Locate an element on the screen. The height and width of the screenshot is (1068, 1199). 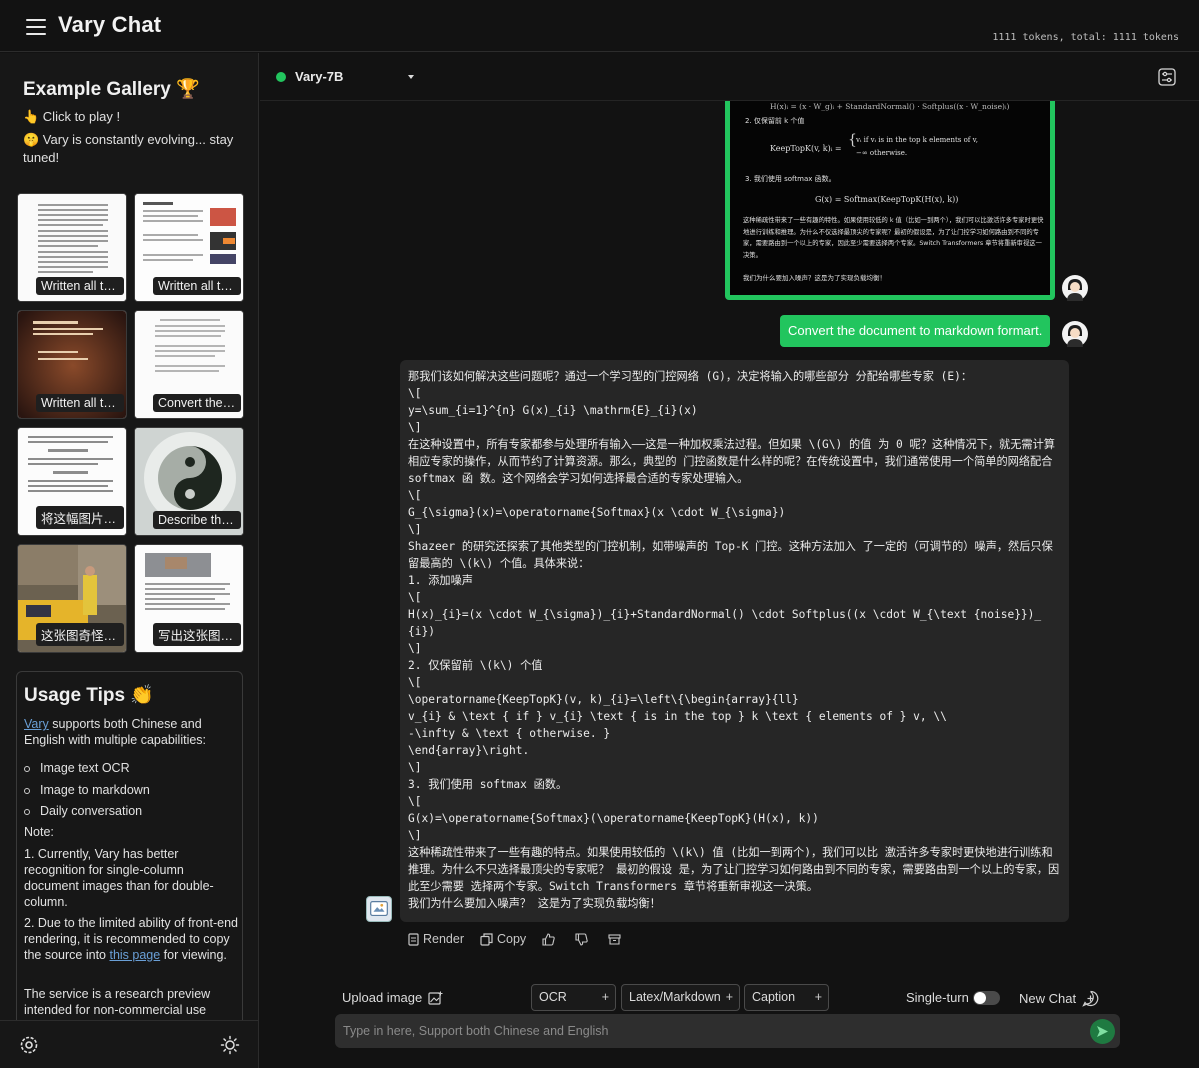
click-to-play-text: 👆 Click to play ! is located at coordinates (72, 116).